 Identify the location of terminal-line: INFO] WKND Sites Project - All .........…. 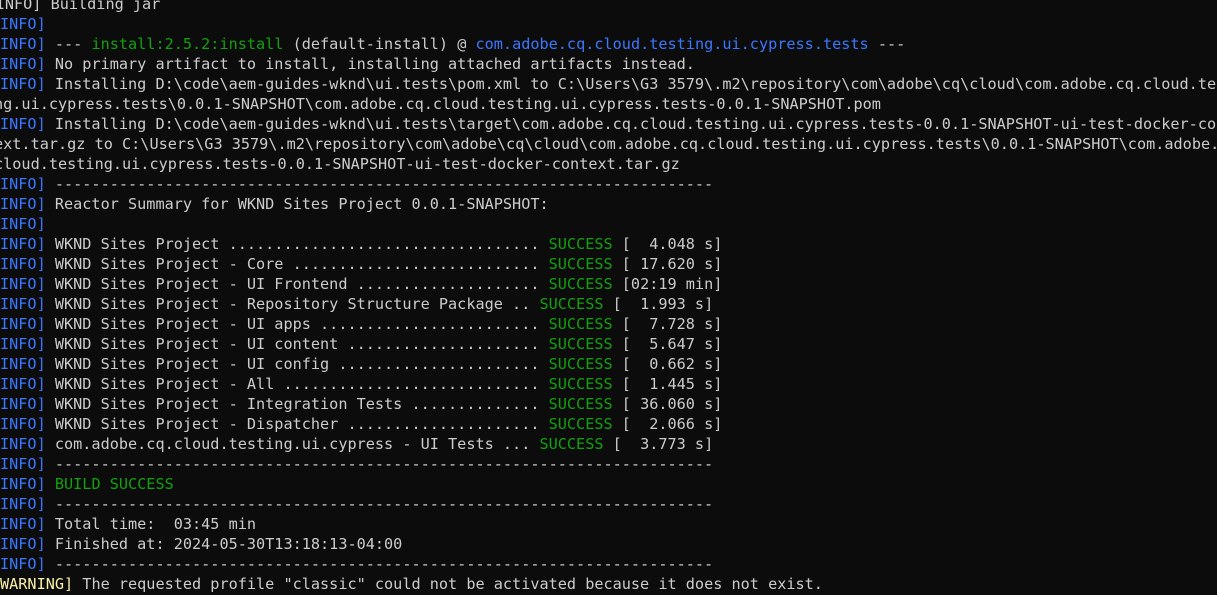
(608, 384).